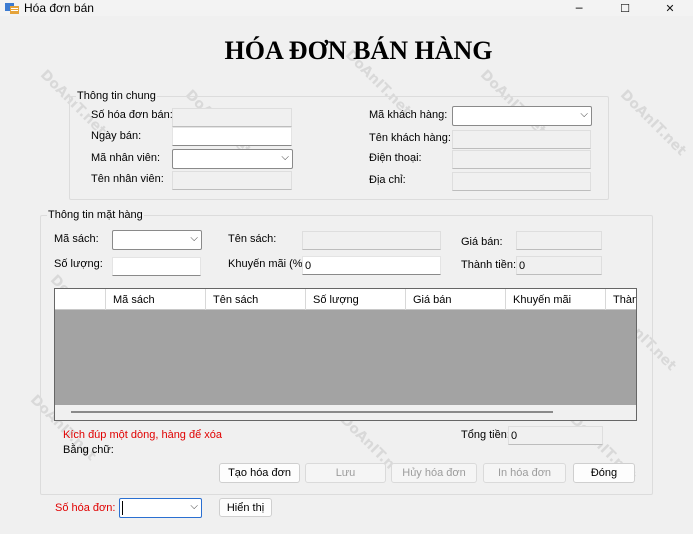  What do you see at coordinates (346, 8) in the screenshot?
I see `title-bar: Hóa đơn bán ─ ☐ ✕` at bounding box center [346, 8].